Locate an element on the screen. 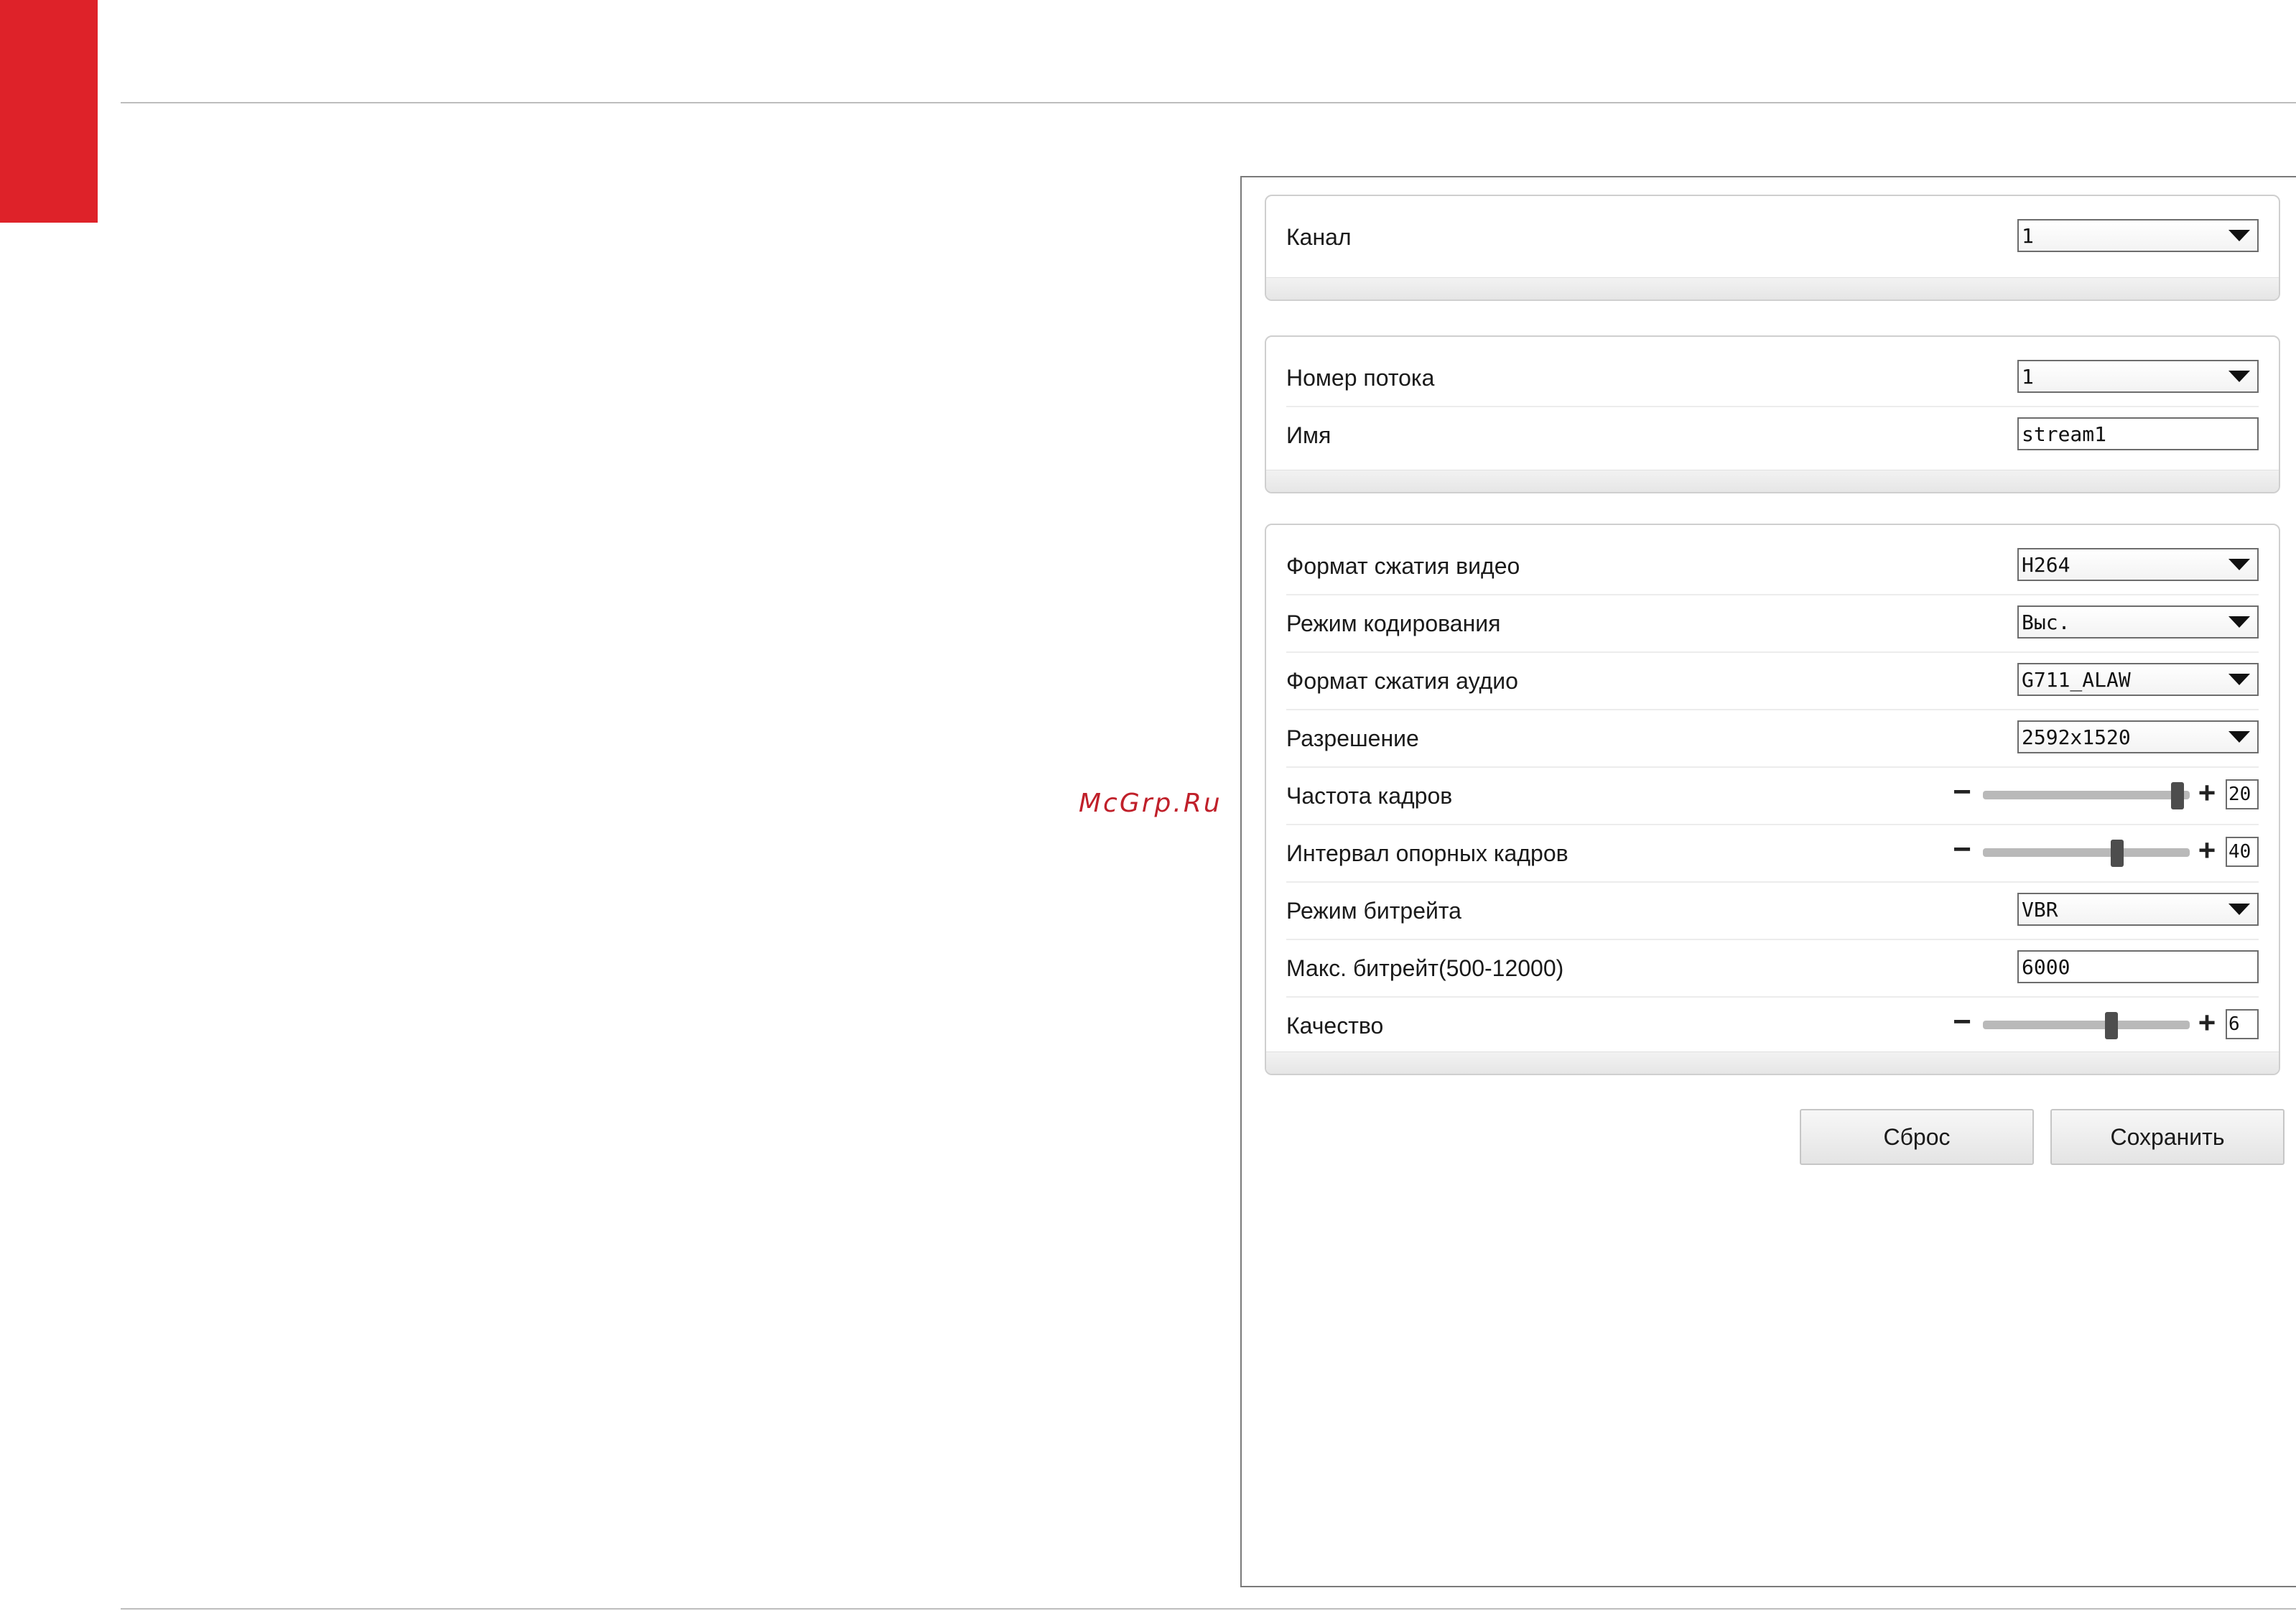  frame-rate-decrease-button: − is located at coordinates (1962, 794).